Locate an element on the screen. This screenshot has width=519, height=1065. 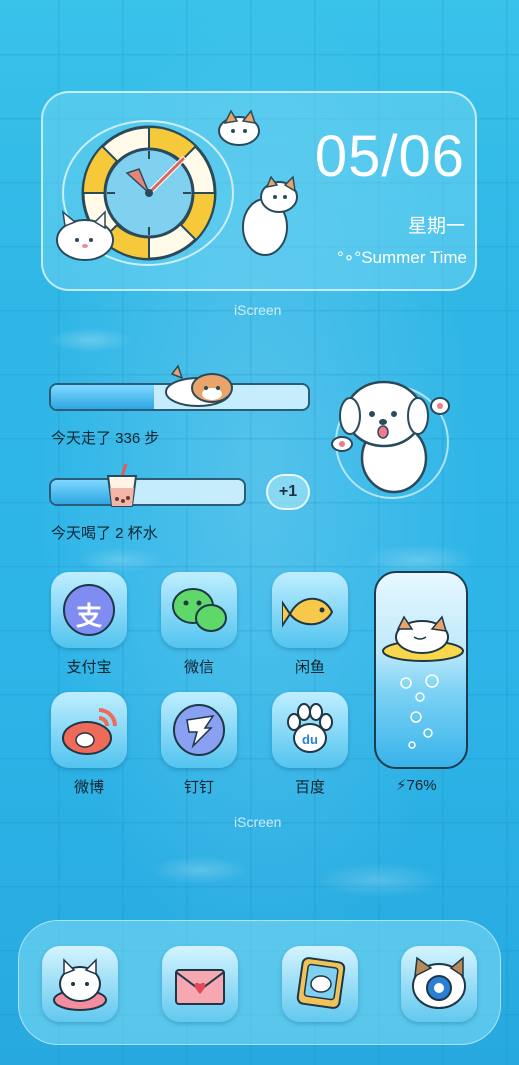
watermark-top: iScreen is located at coordinates (258, 310).